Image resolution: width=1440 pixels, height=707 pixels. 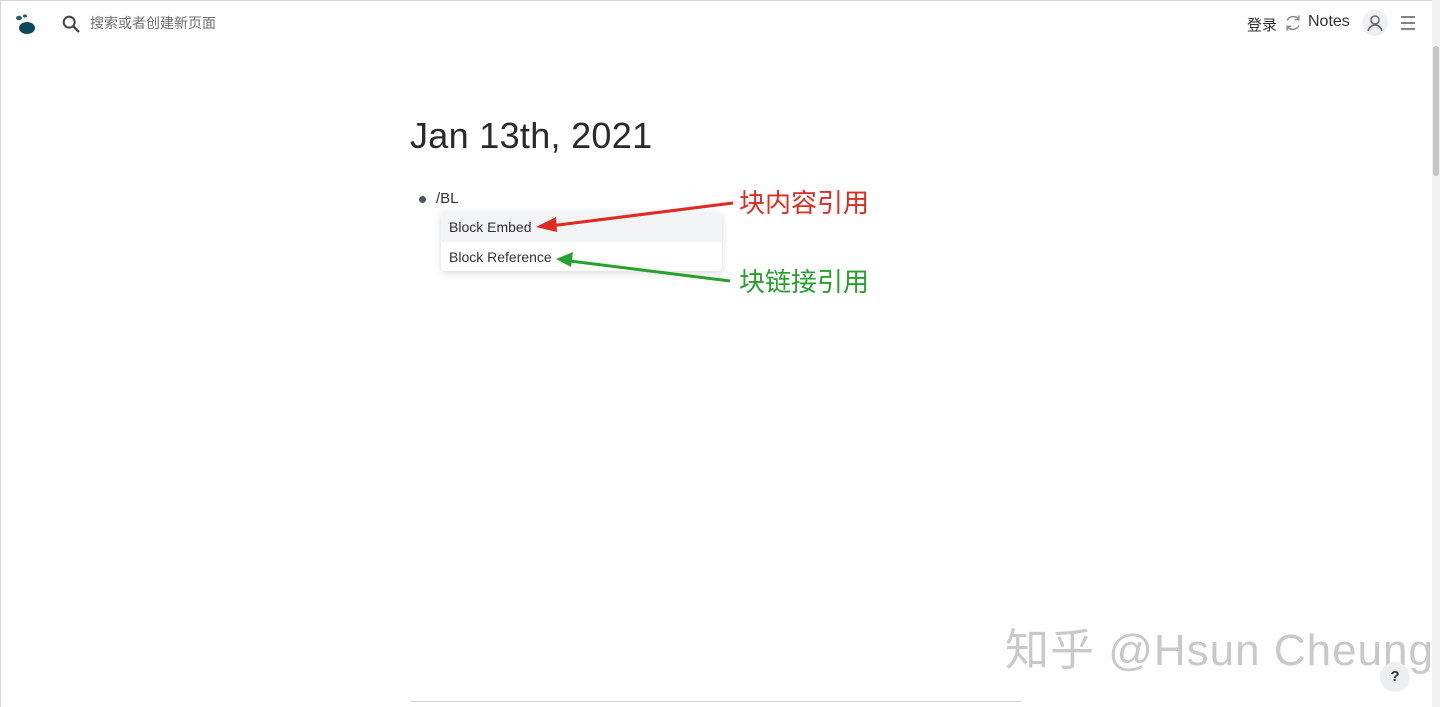 What do you see at coordinates (1219, 650) in the screenshot?
I see `watermark: 知乎 @Hsun Cheung` at bounding box center [1219, 650].